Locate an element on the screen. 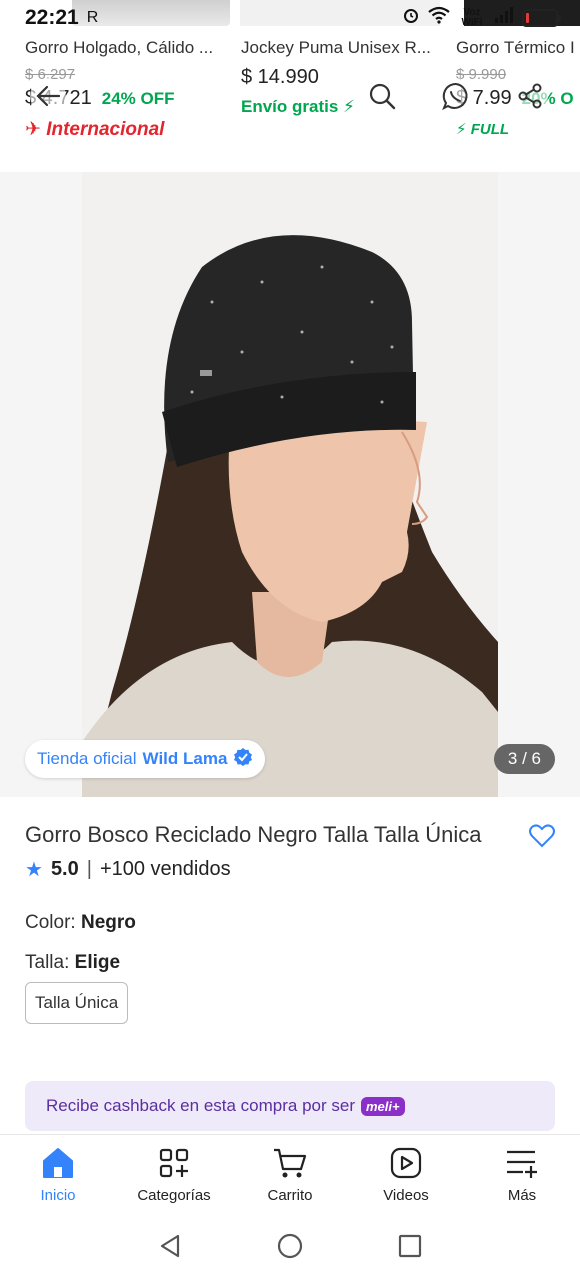  favorite-button is located at coordinates (542, 838).